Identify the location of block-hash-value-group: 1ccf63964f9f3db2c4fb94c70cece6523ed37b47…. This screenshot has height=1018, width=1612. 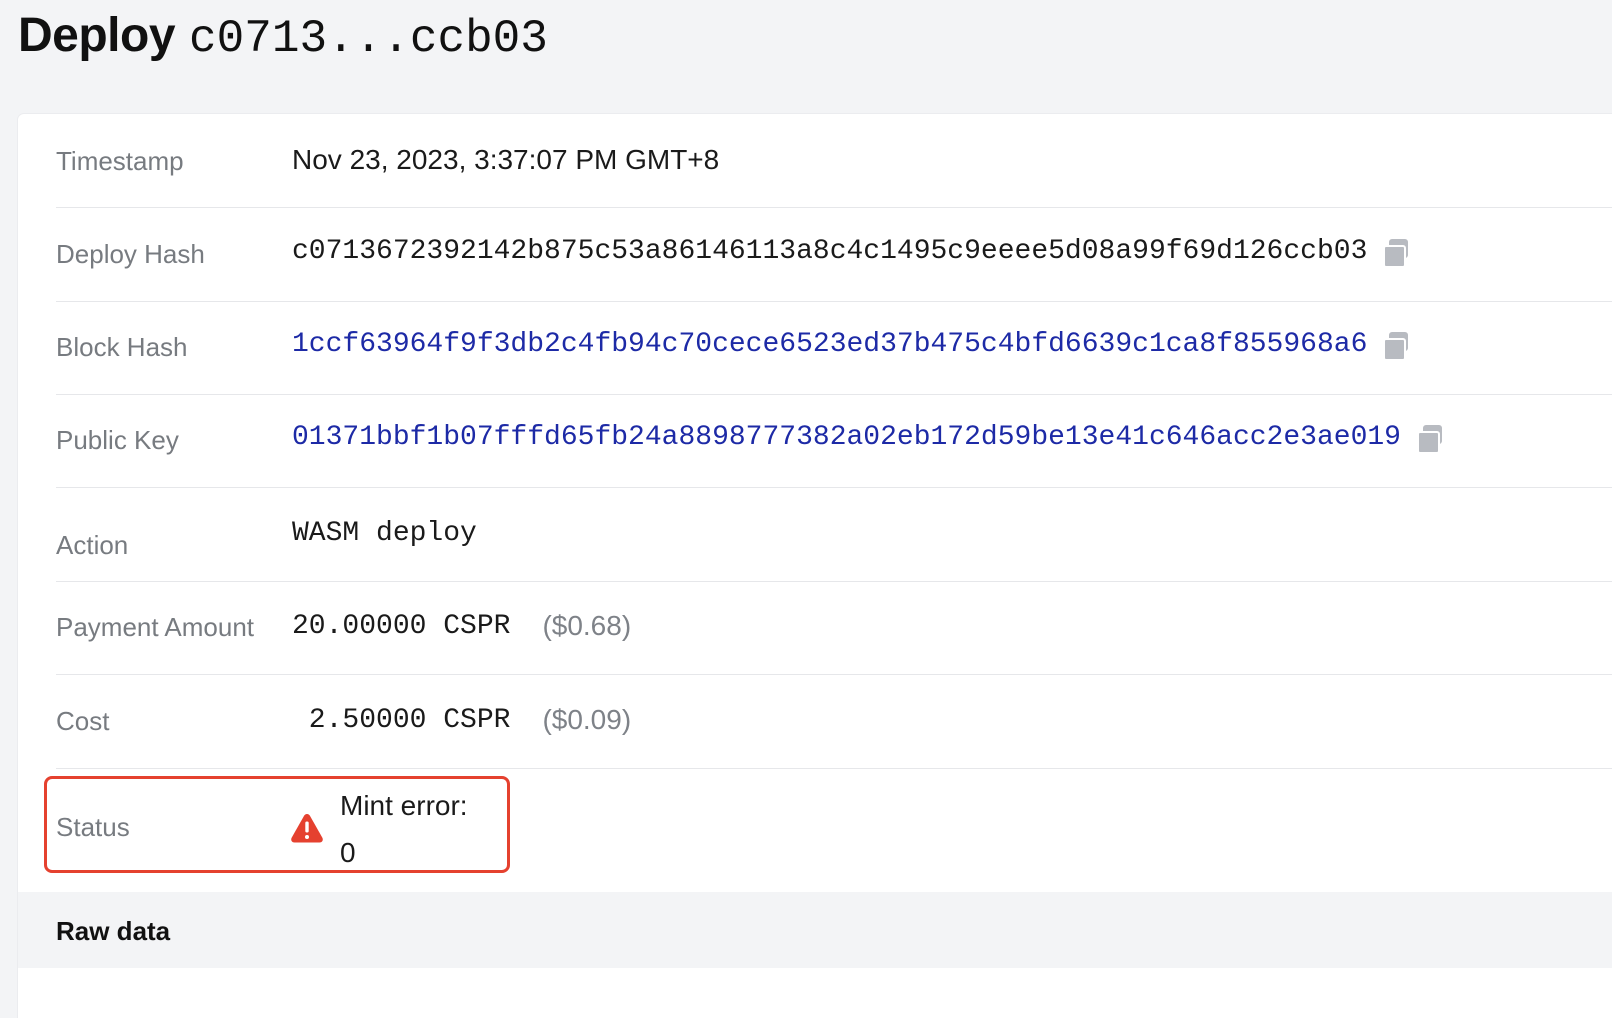
(851, 345).